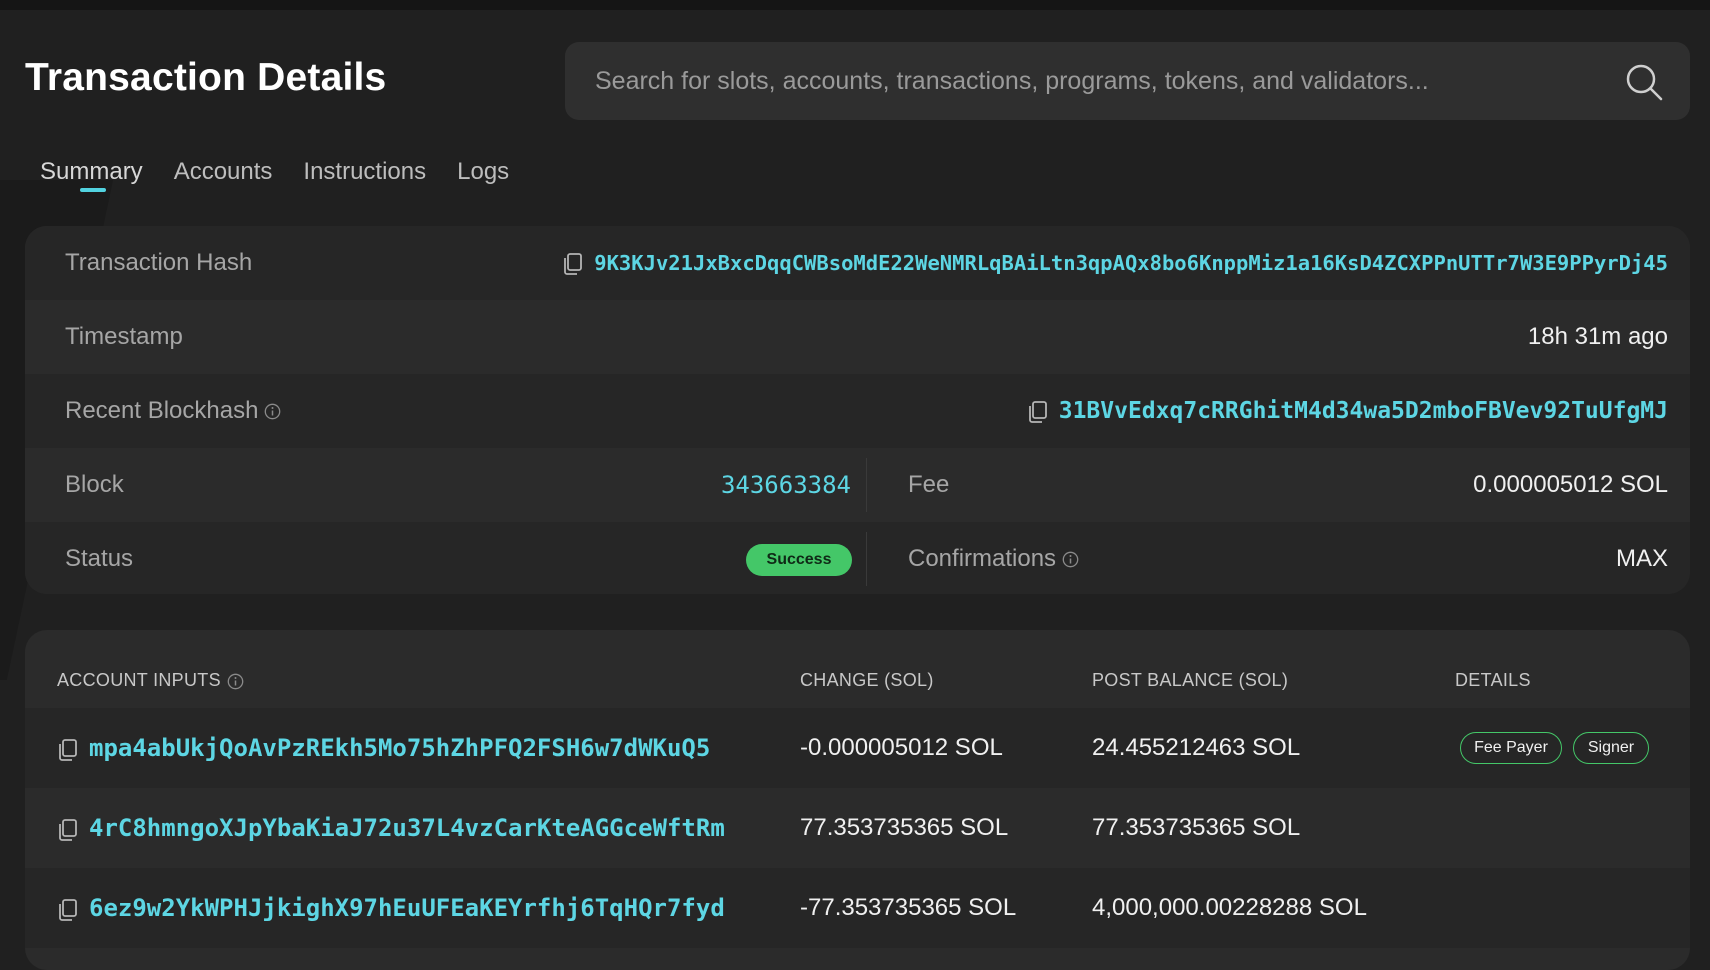  I want to click on confirmations-label: Confirmations, so click(982, 558).